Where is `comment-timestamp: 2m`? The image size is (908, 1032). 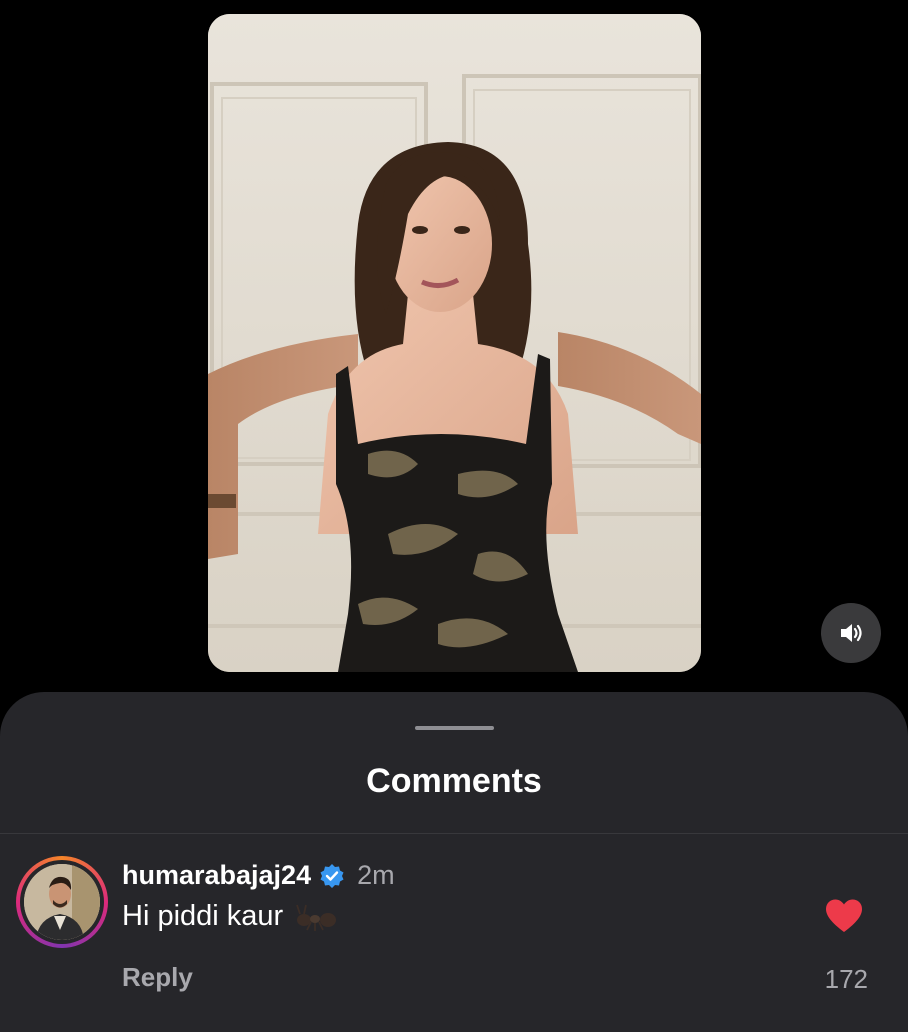
comment-timestamp: 2m is located at coordinates (376, 875).